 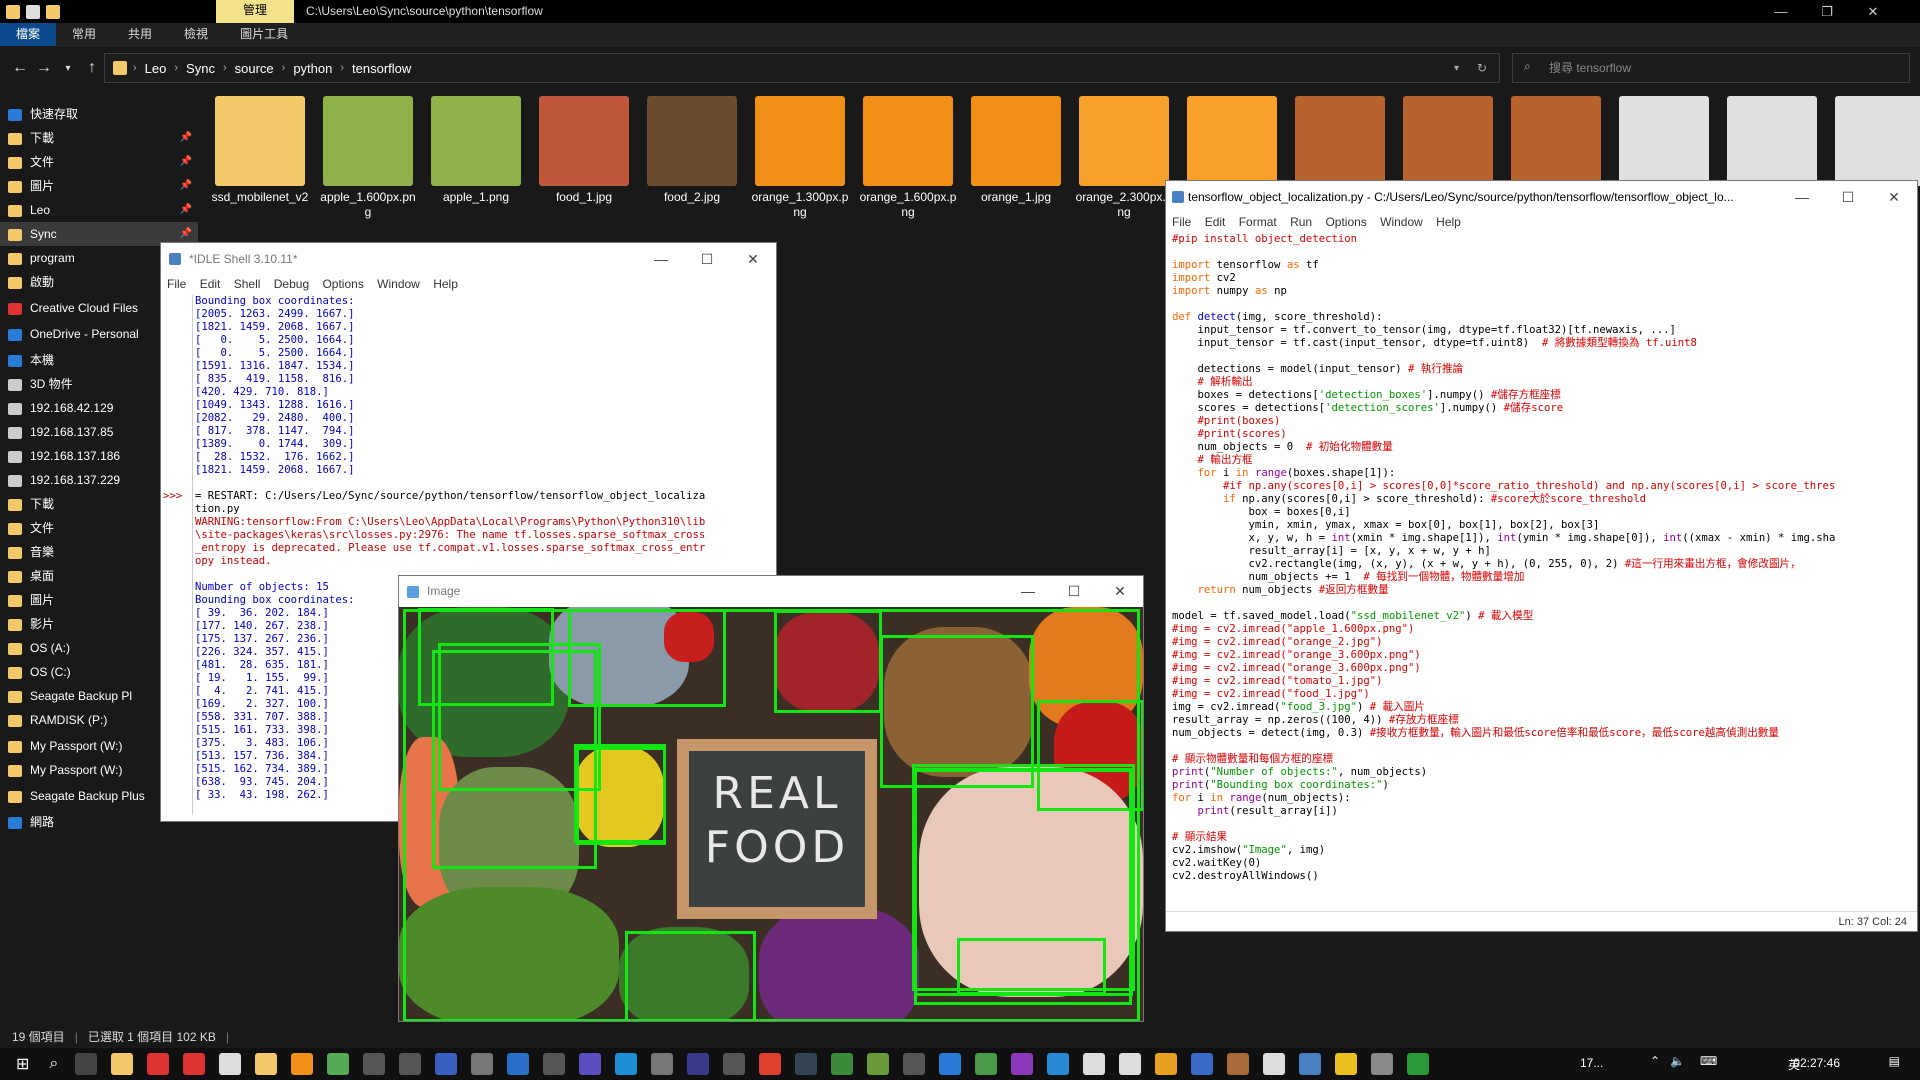 I want to click on search-input: 搜尋 tensorflow, so click(x=1711, y=68).